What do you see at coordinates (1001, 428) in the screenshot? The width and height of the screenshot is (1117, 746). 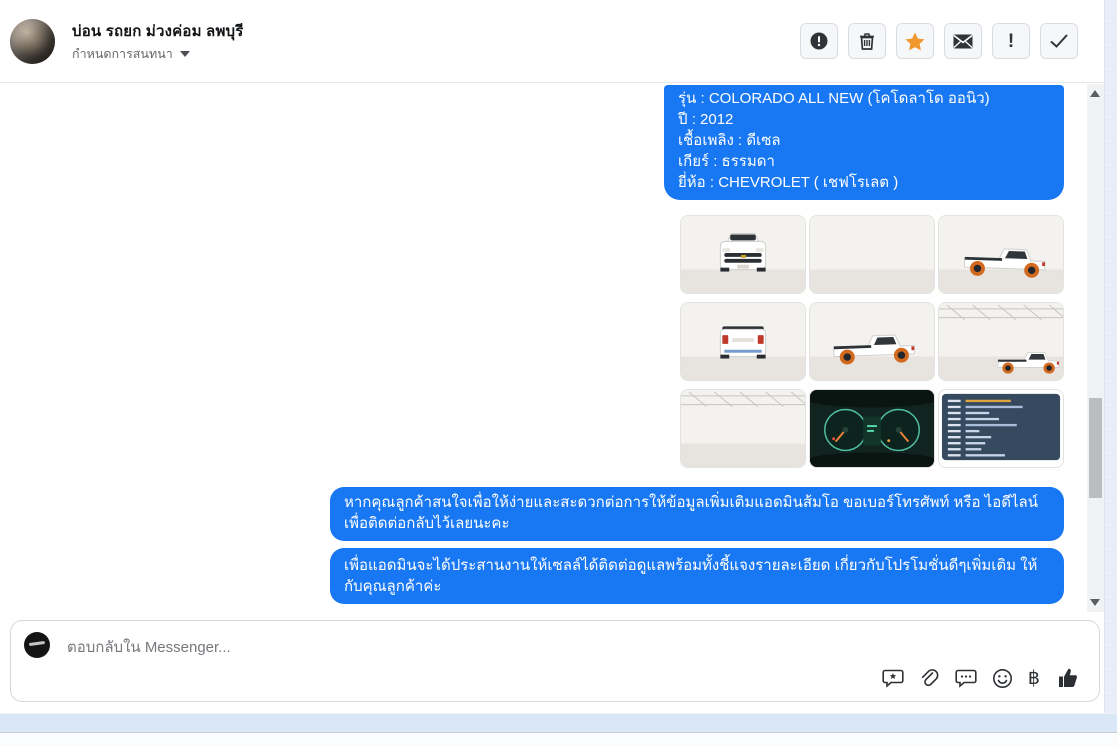 I see `photo-thumbnail-vehicle-spec-sheet` at bounding box center [1001, 428].